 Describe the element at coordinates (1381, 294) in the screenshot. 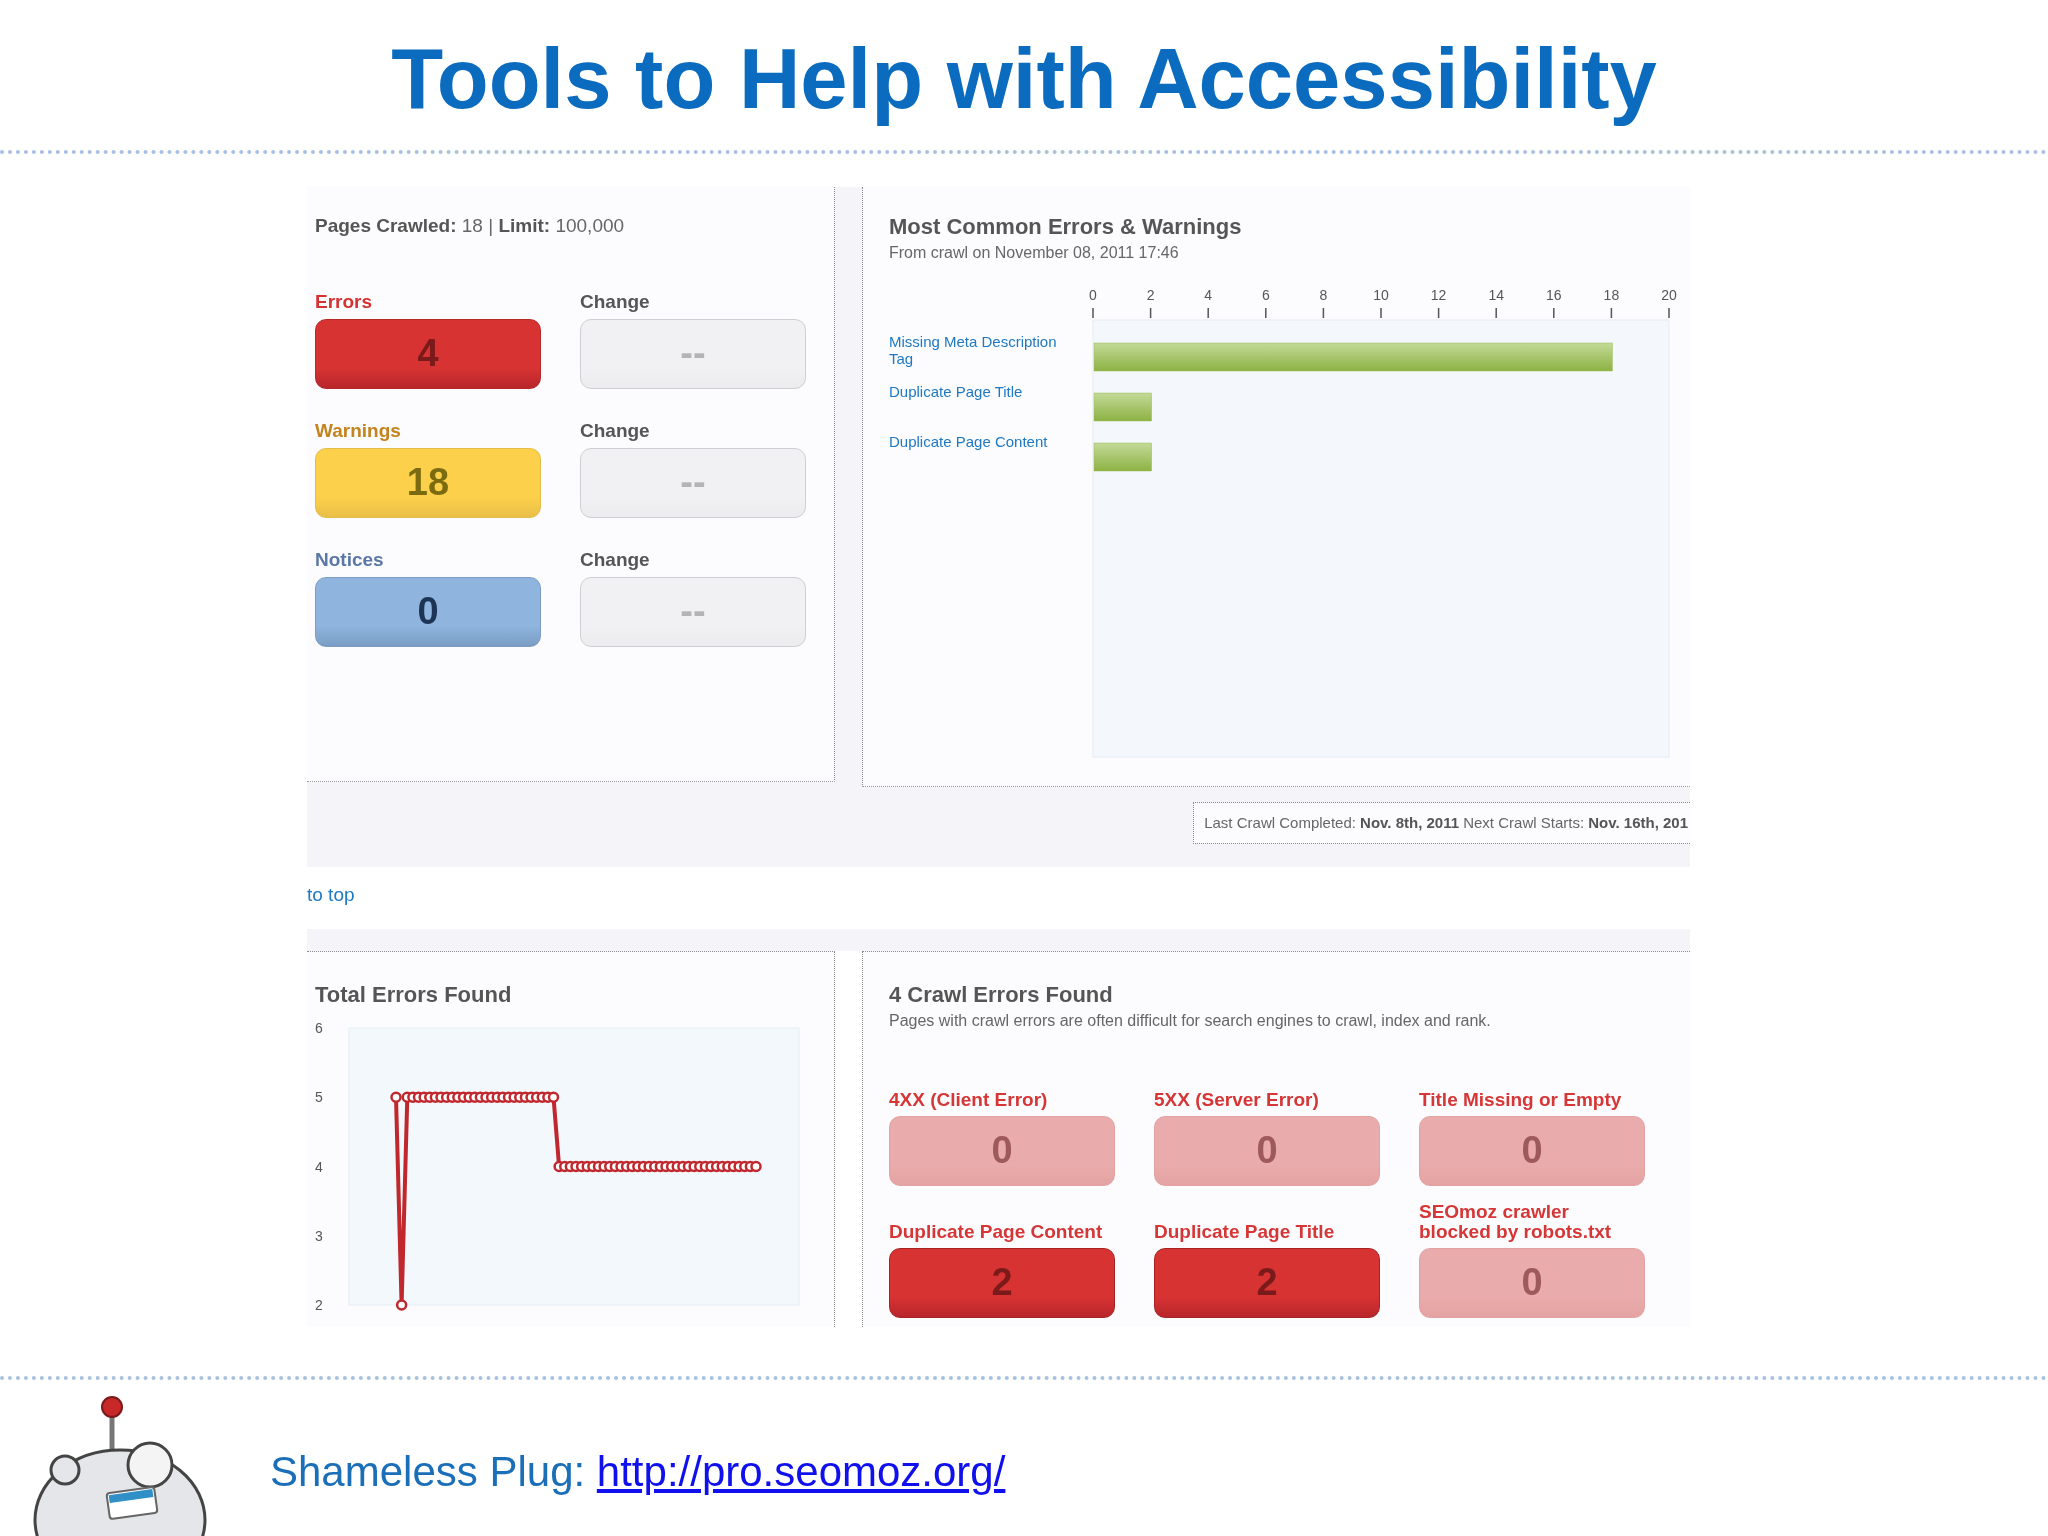

I see `tick-label: 10` at that location.